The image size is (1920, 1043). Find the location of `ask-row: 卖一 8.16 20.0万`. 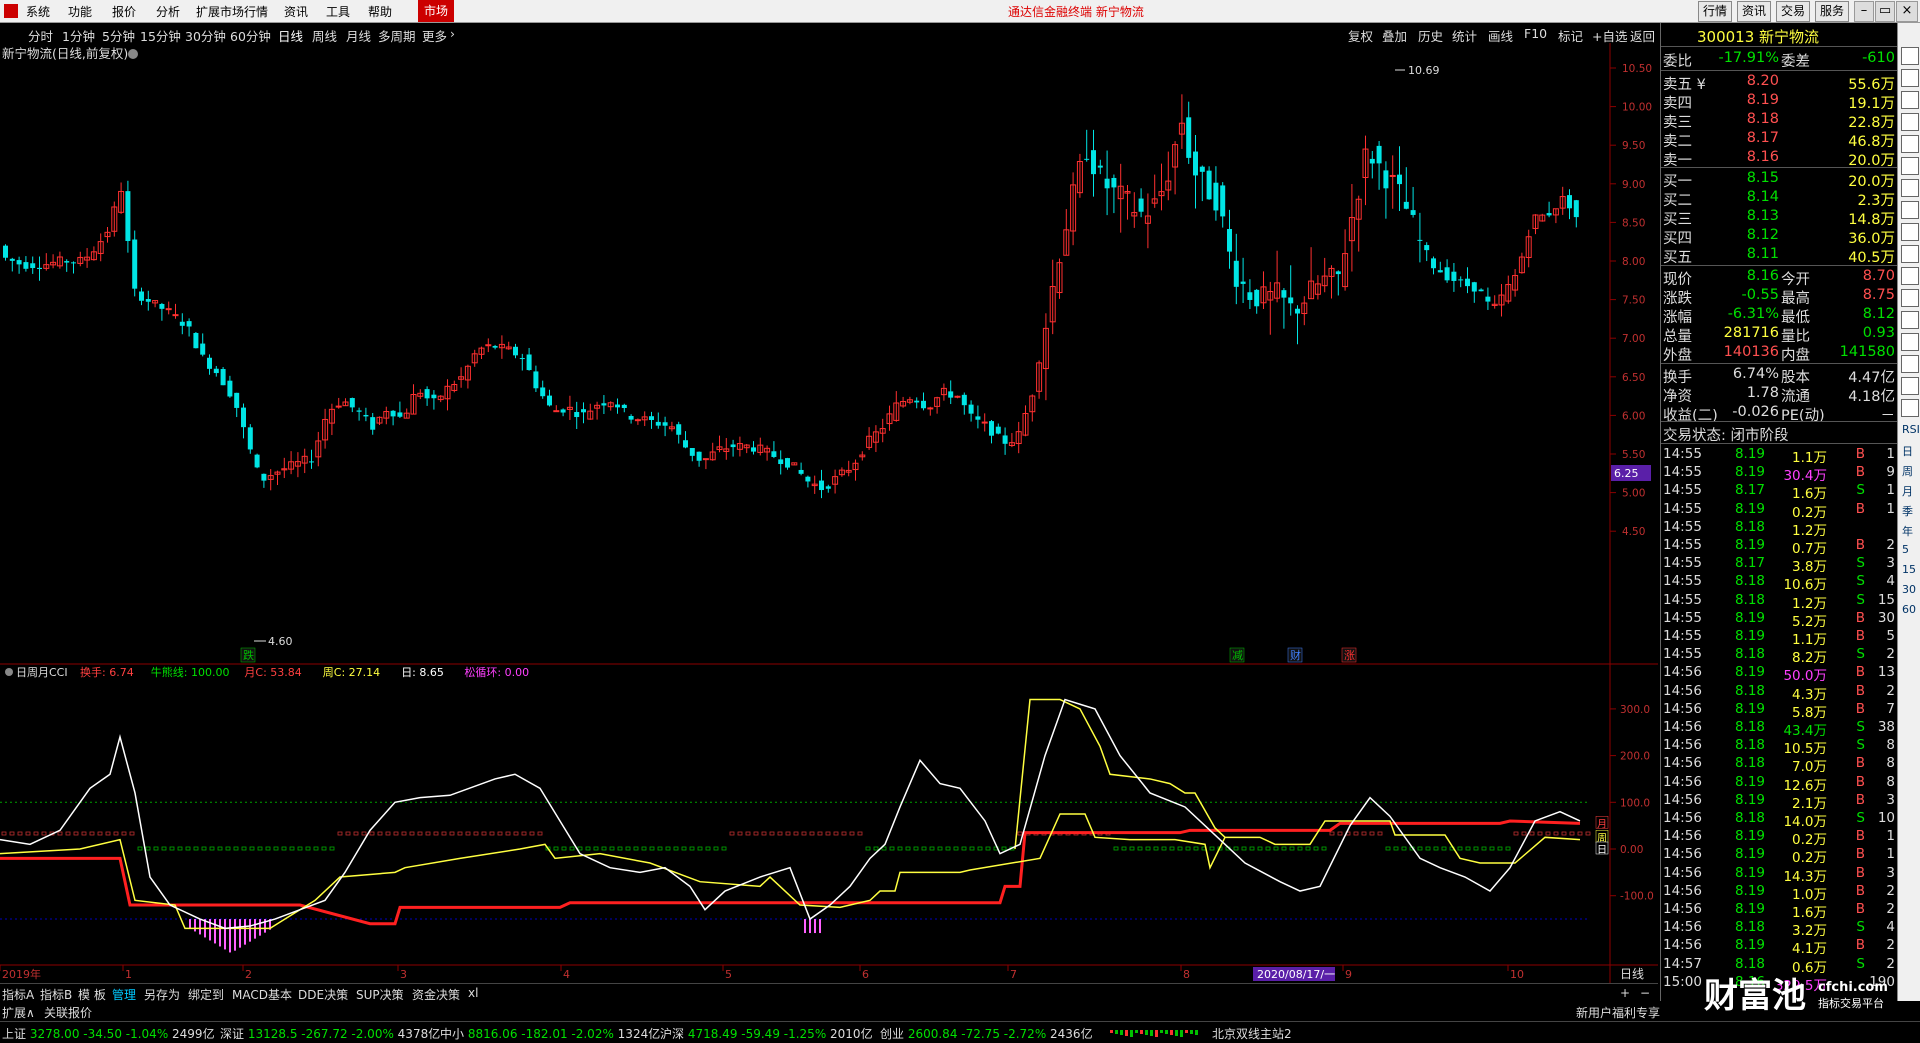

ask-row: 卖一 8.16 20.0万 is located at coordinates (1779, 159).